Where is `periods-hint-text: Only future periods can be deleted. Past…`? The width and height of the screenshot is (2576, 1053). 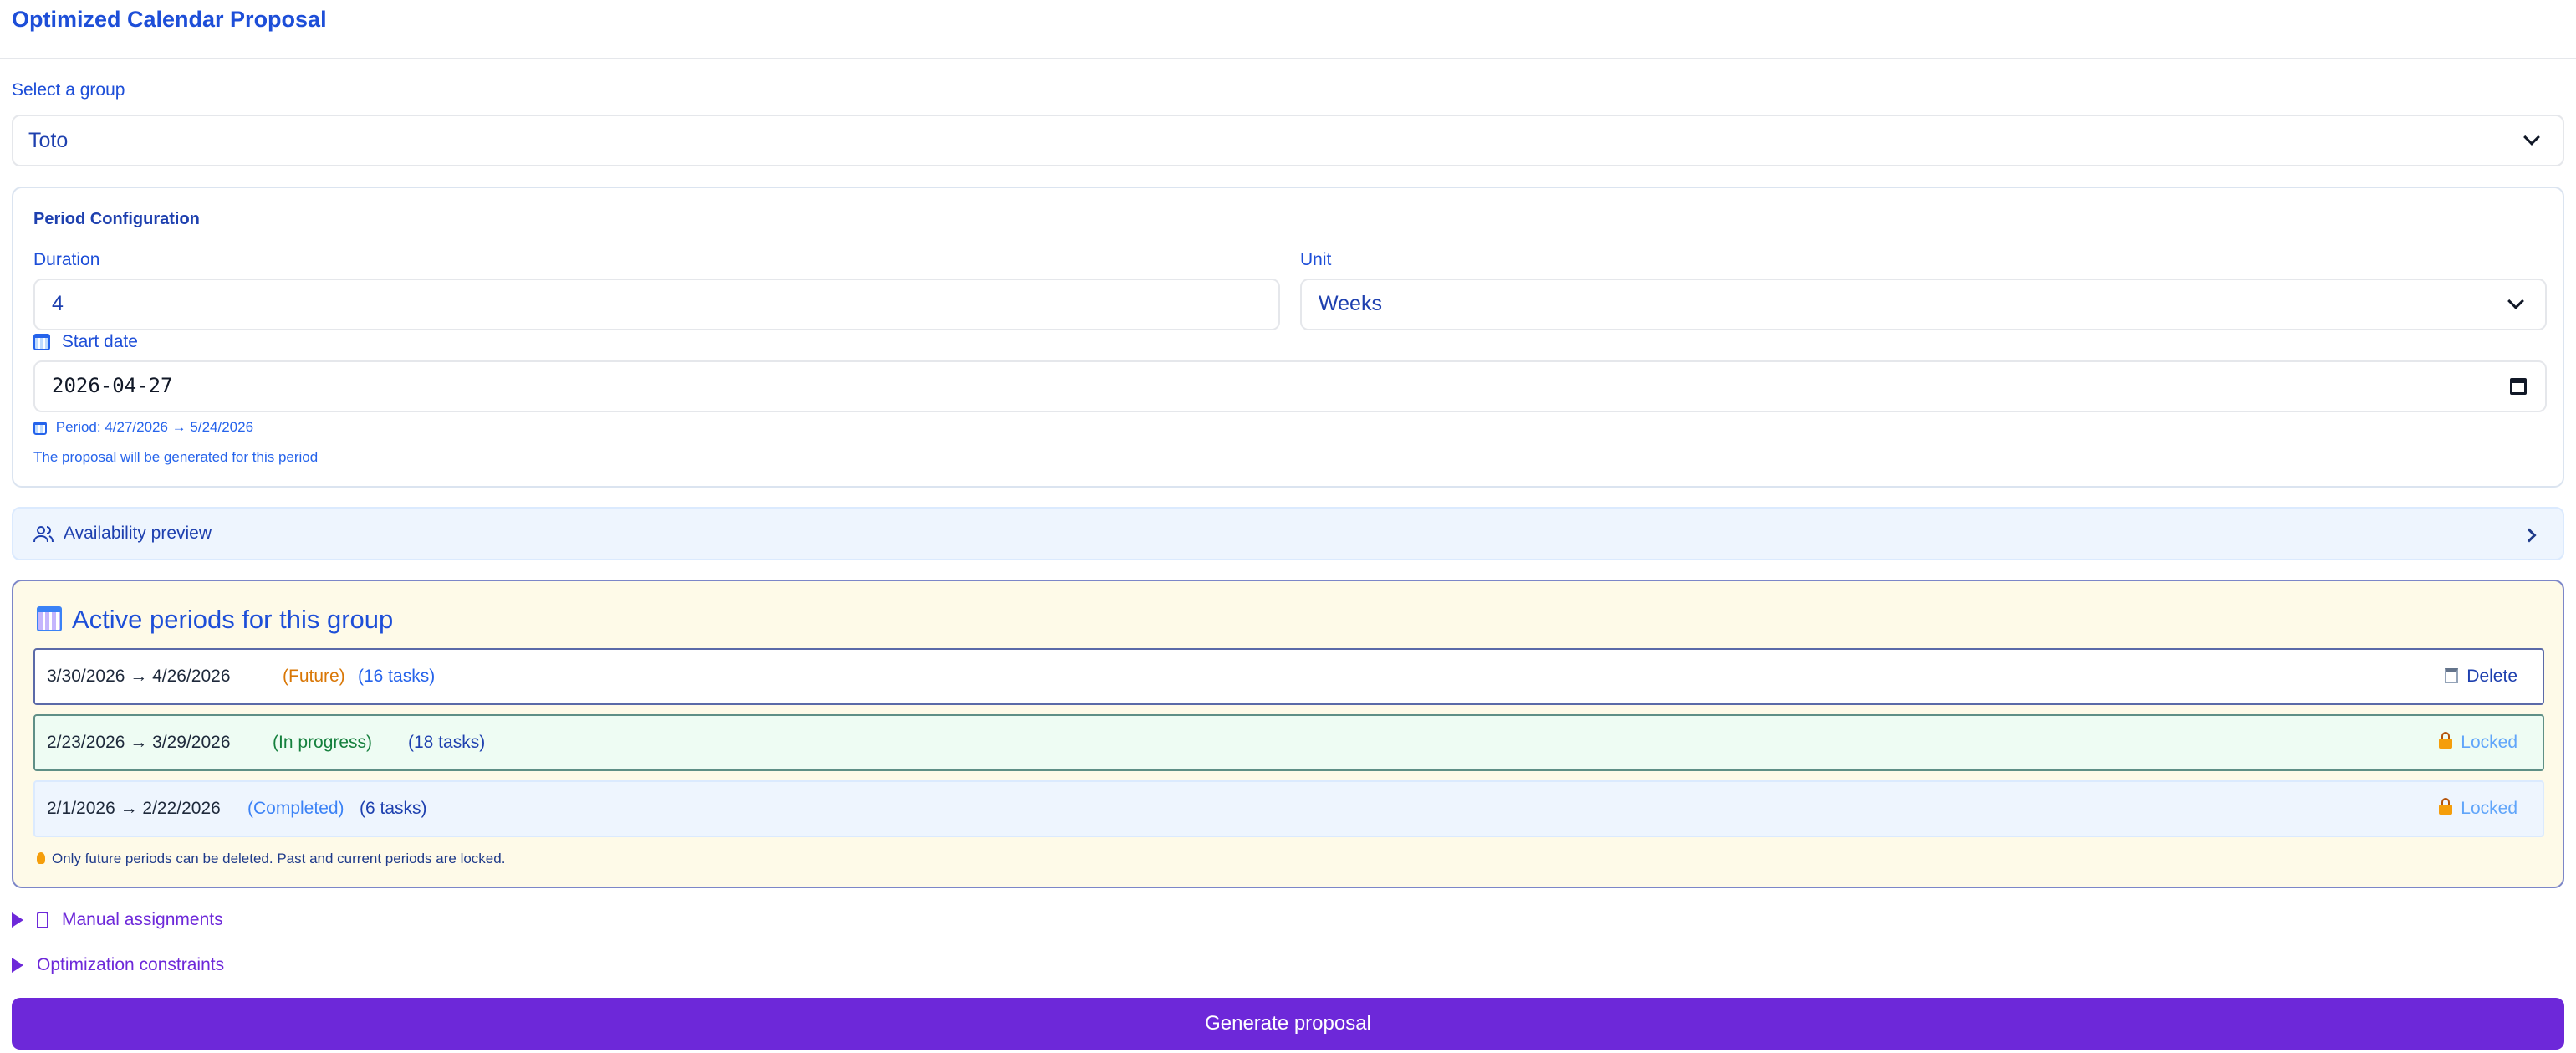 periods-hint-text: Only future periods can be deleted. Past… is located at coordinates (279, 858).